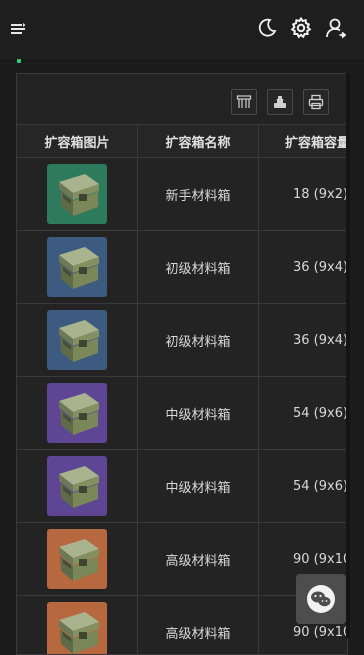 This screenshot has width=364, height=655. What do you see at coordinates (303, 141) in the screenshot?
I see `column-header-capacity: 扩容箱容量` at bounding box center [303, 141].